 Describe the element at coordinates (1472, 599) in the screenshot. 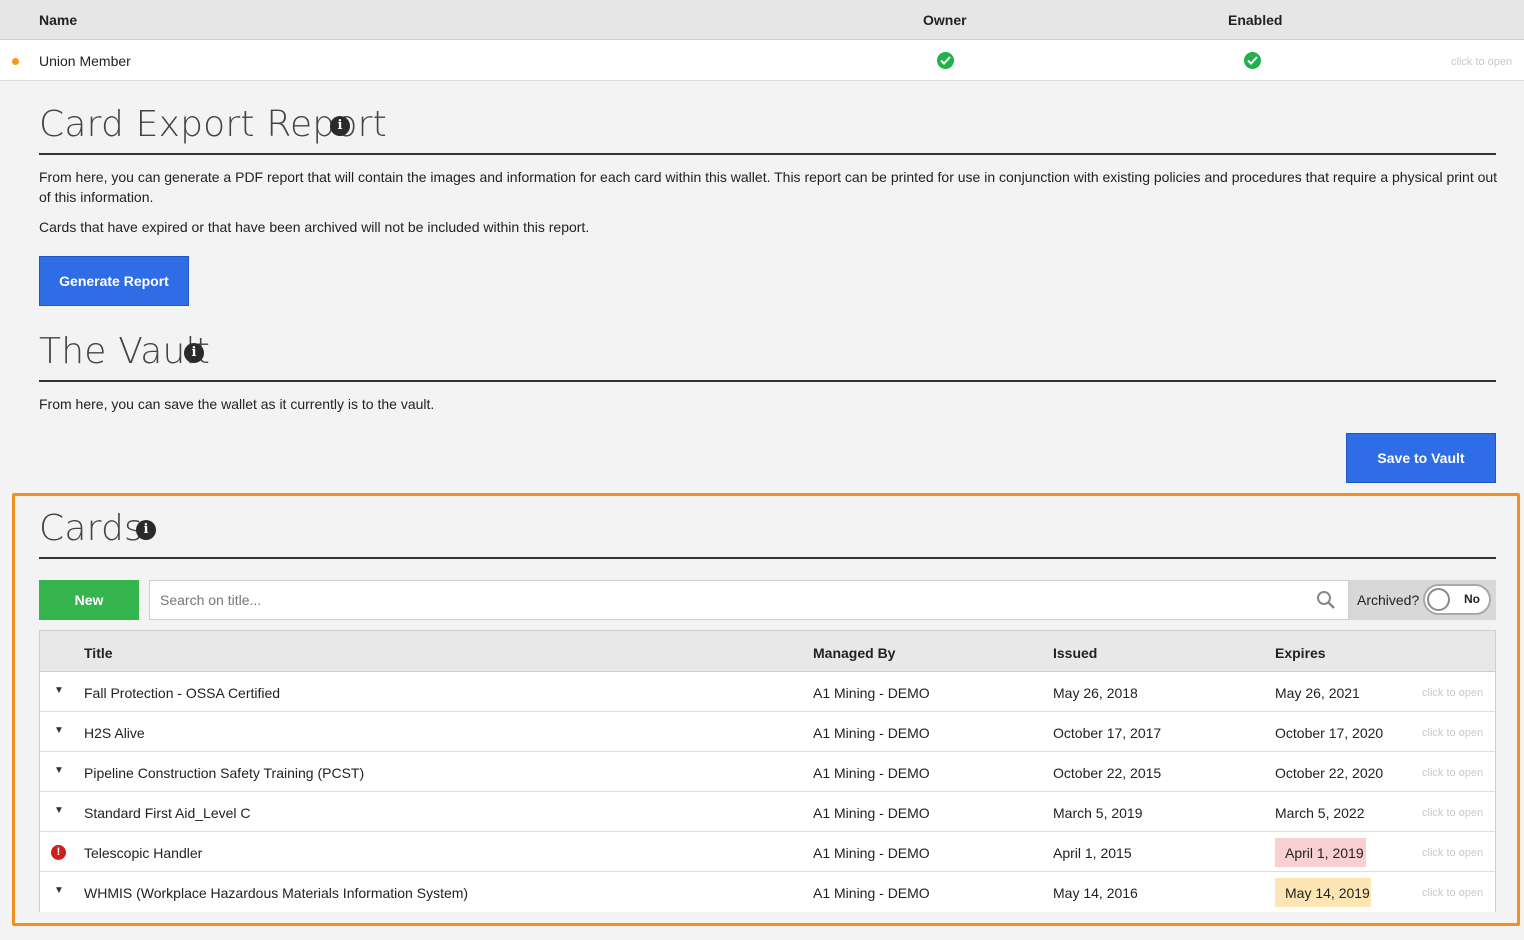

I see `toggle-state: No` at that location.